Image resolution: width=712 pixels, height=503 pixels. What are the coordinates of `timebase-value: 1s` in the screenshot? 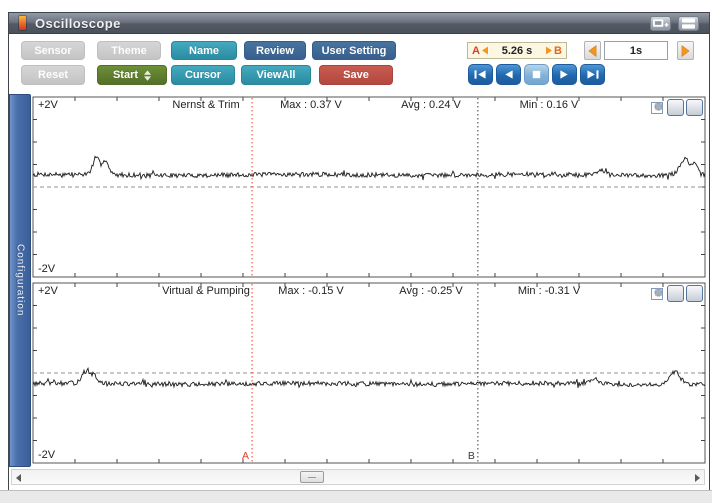 It's located at (636, 50).